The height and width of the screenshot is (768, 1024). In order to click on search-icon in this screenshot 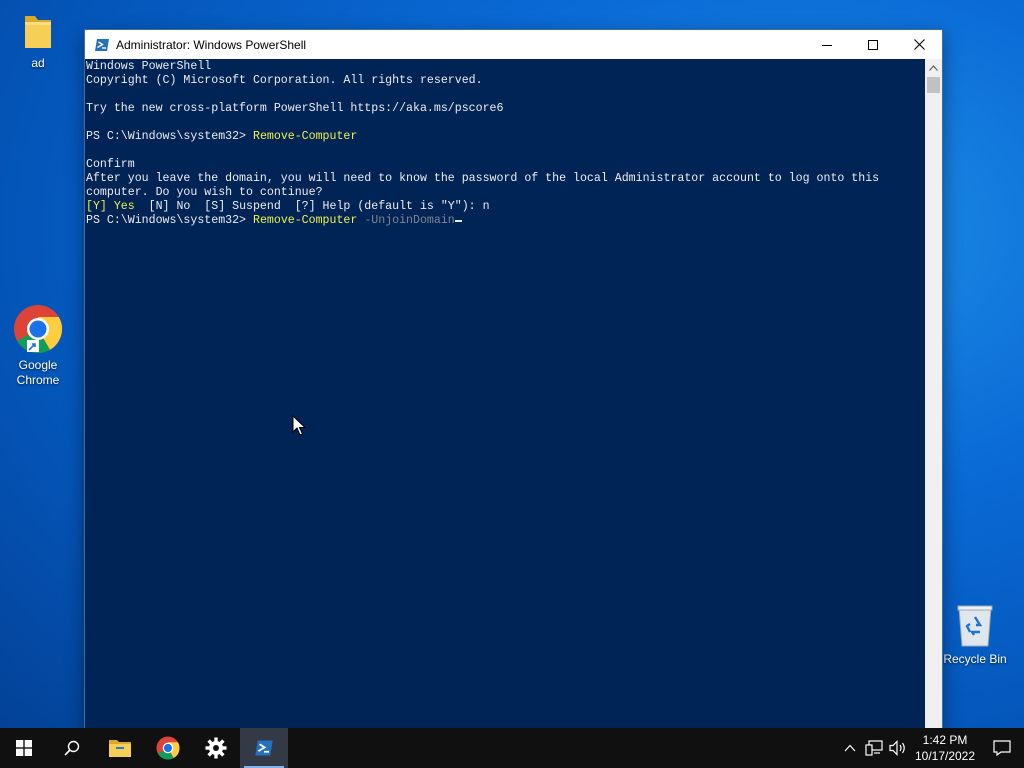, I will do `click(72, 748)`.